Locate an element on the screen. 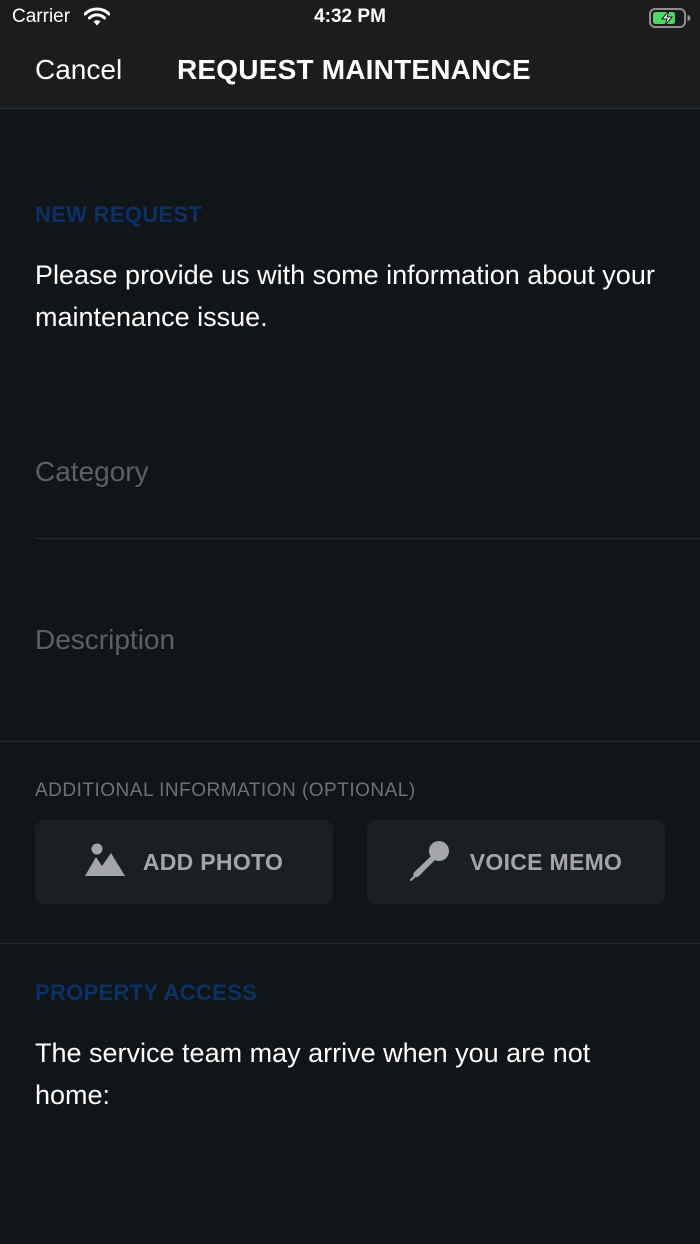  add-photo-button: ADD PHOTO is located at coordinates (184, 862).